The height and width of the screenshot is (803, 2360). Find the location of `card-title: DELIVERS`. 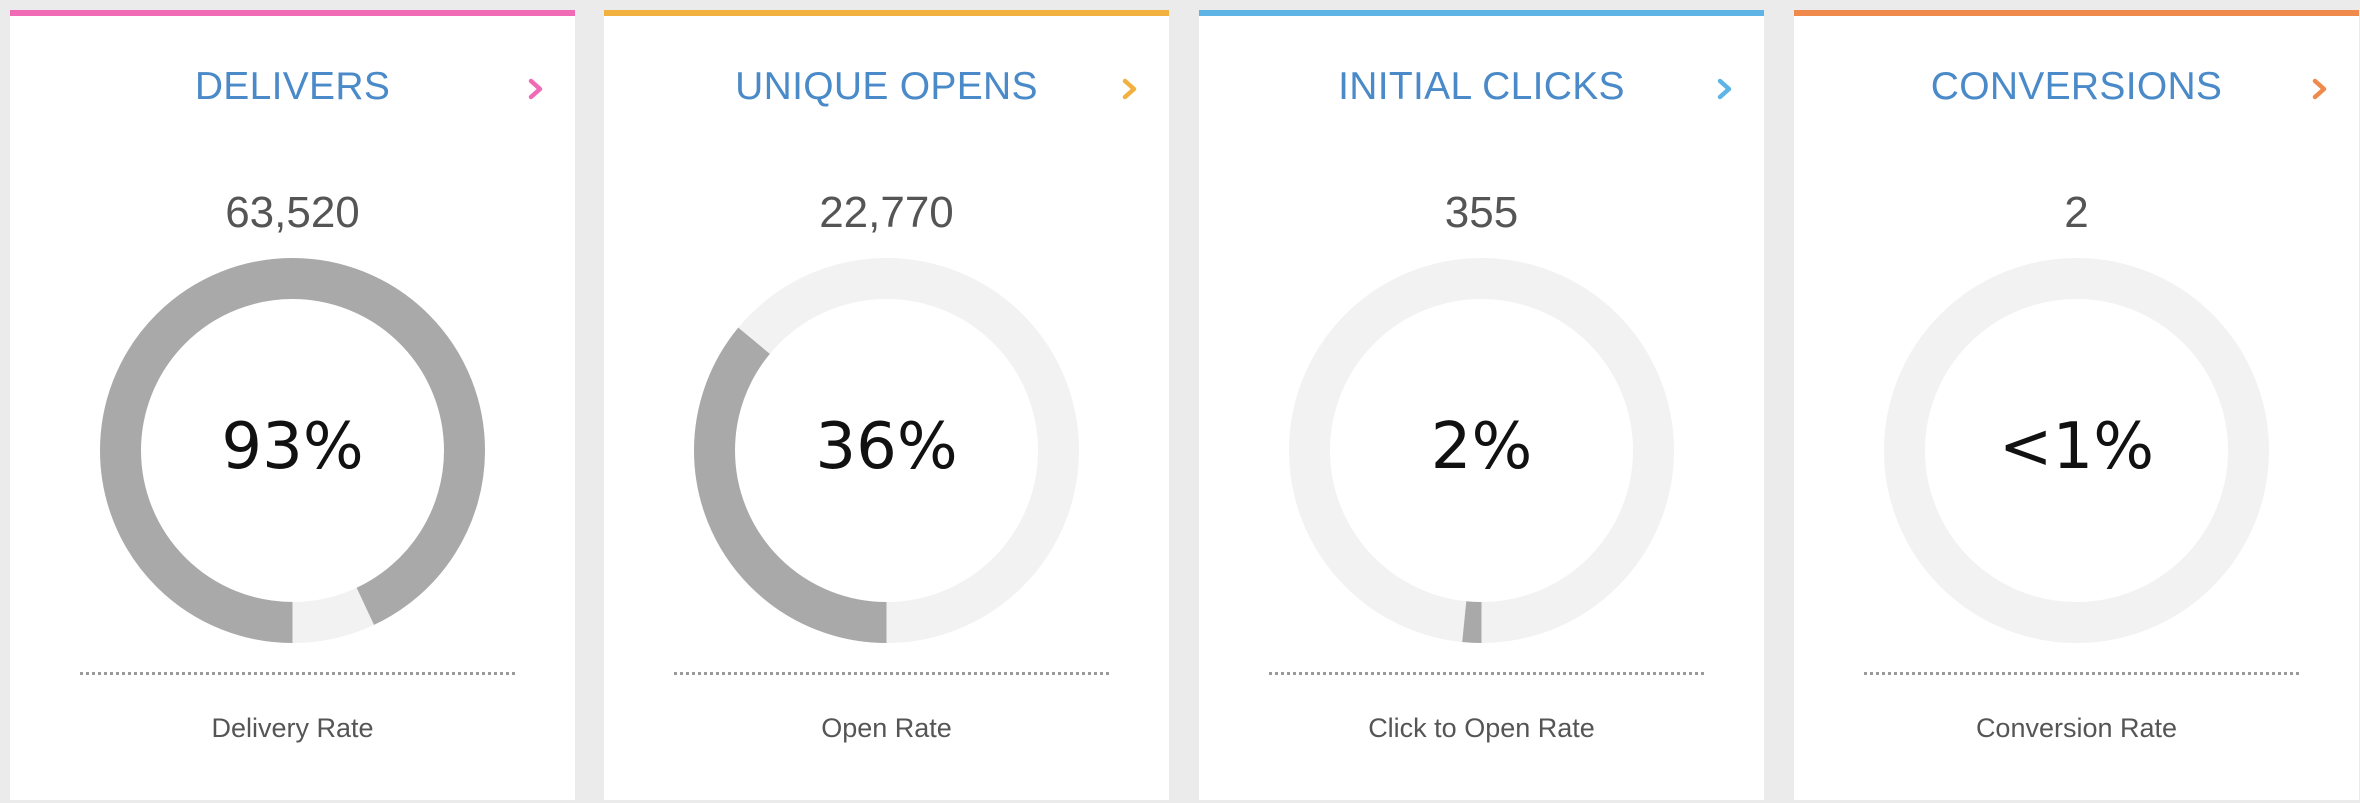

card-title: DELIVERS is located at coordinates (292, 87).